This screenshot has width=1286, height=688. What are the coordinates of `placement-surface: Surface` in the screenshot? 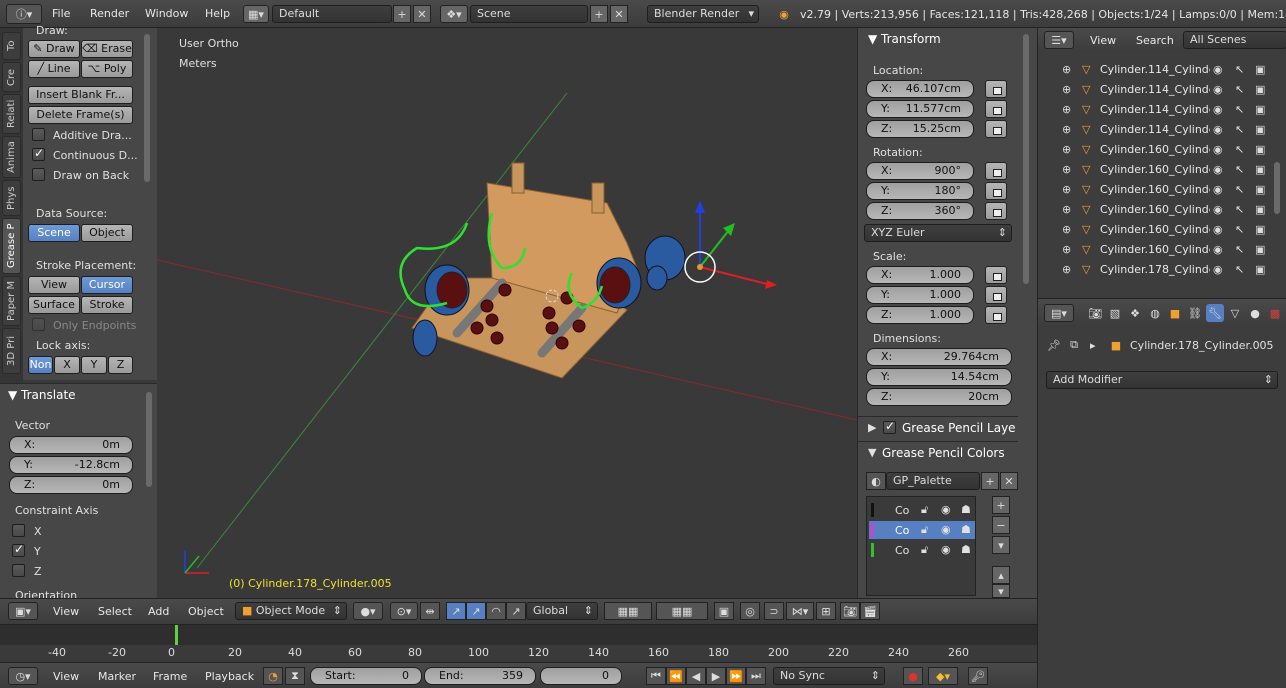 It's located at (54, 305).